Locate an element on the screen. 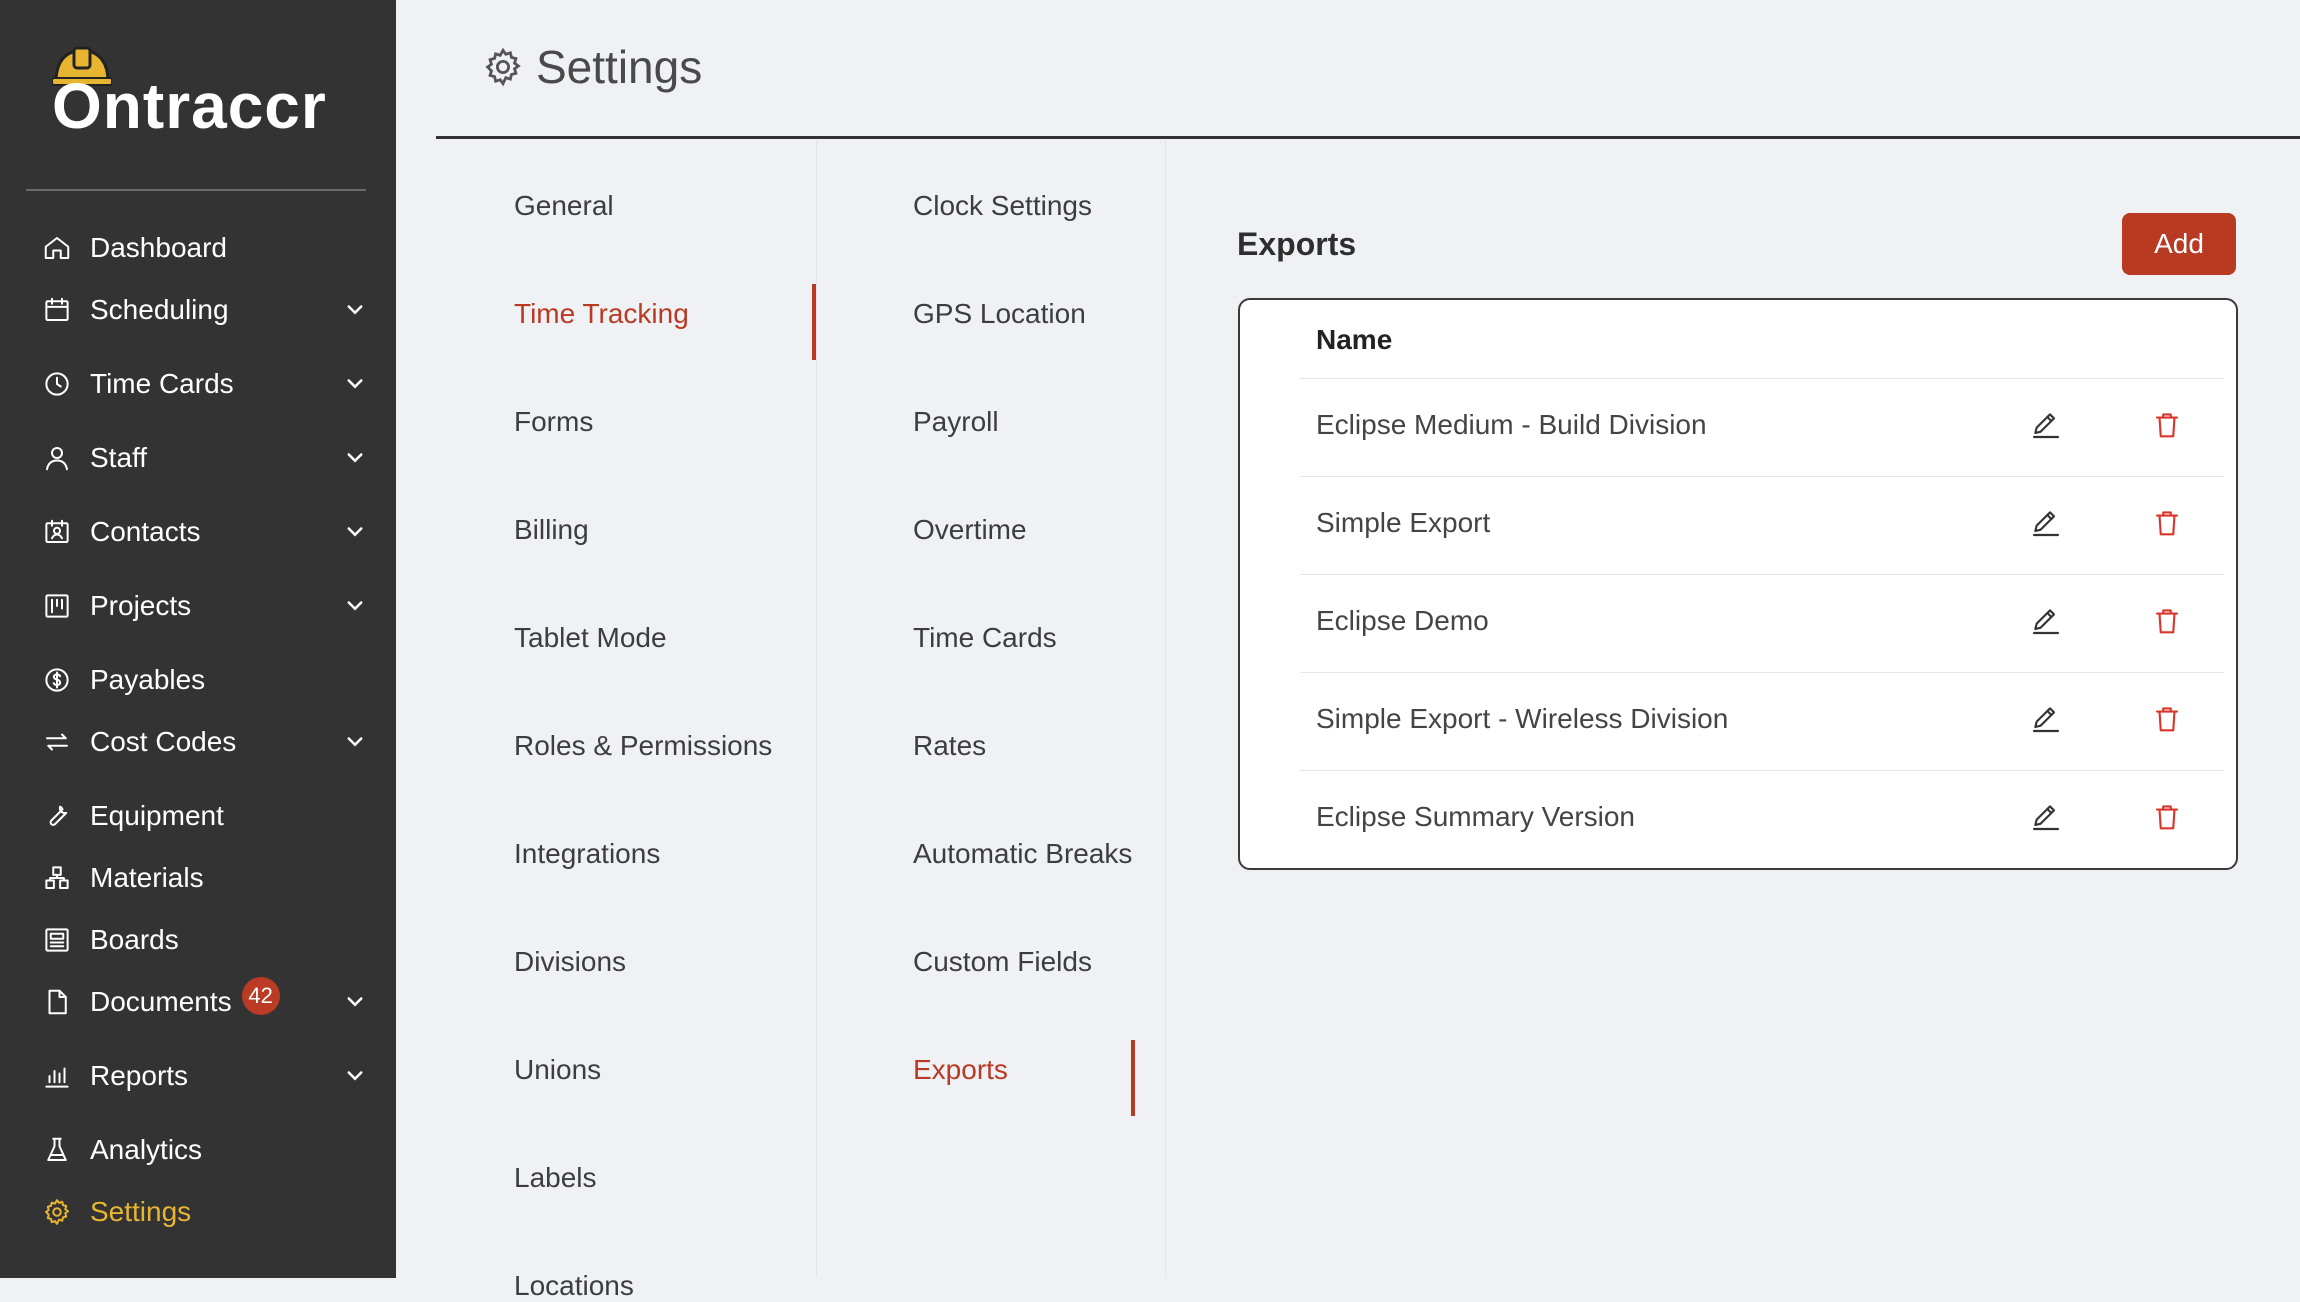 The width and height of the screenshot is (2300, 1302). page-title: Settings is located at coordinates (619, 67).